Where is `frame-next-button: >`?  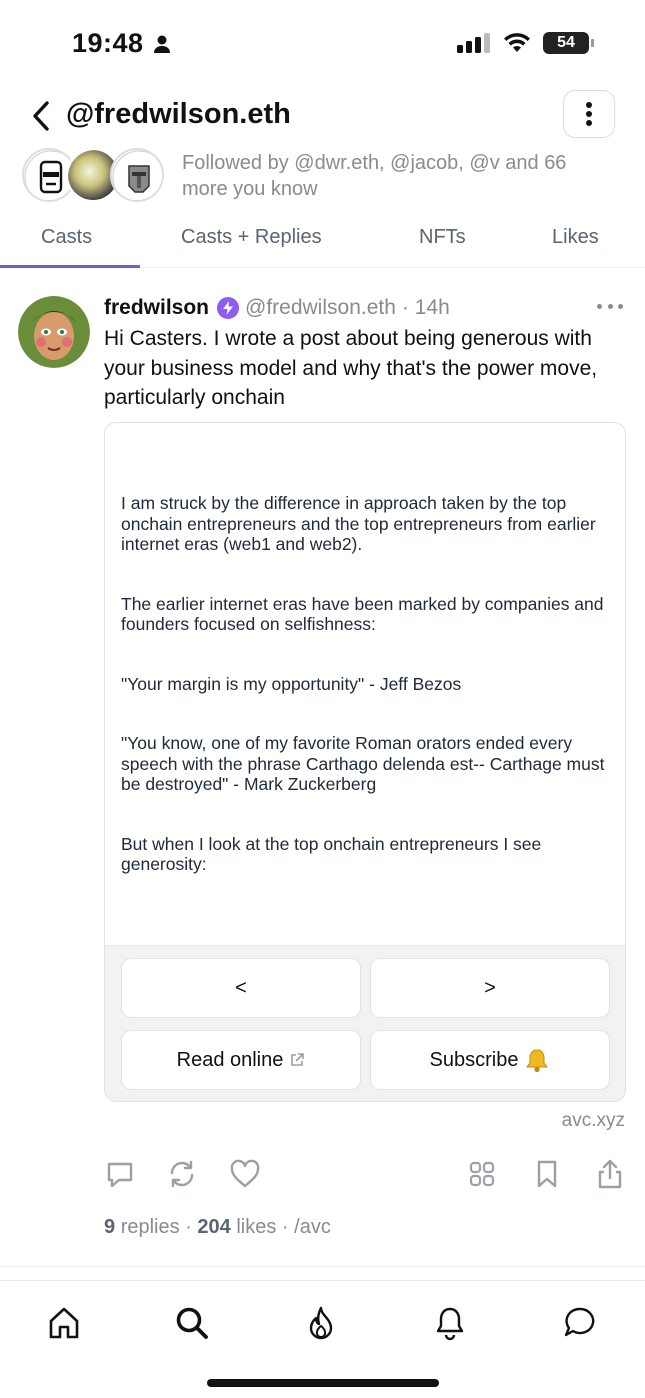 frame-next-button: > is located at coordinates (490, 988).